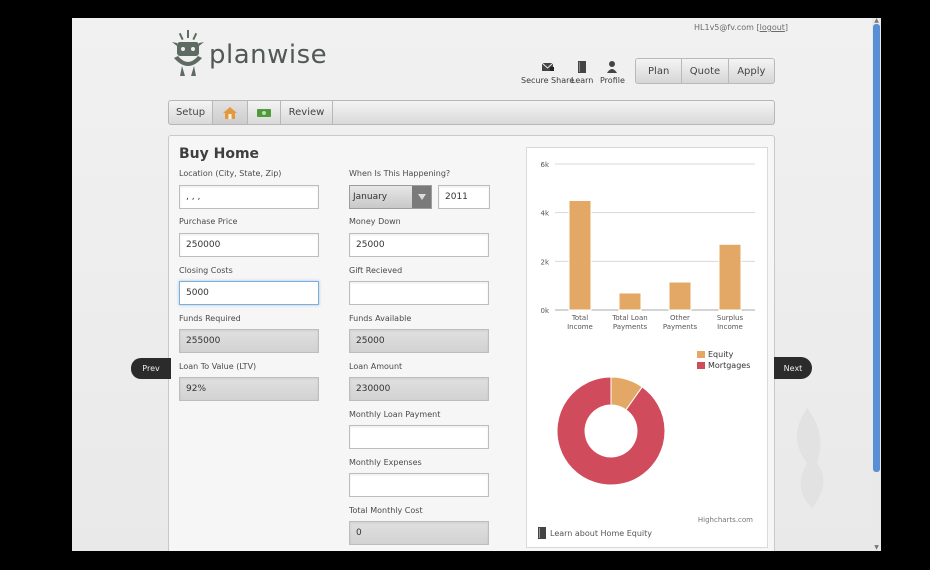  Describe the element at coordinates (601, 533) in the screenshot. I see `learn-home-equity-label: Learn about Home Equity` at that location.